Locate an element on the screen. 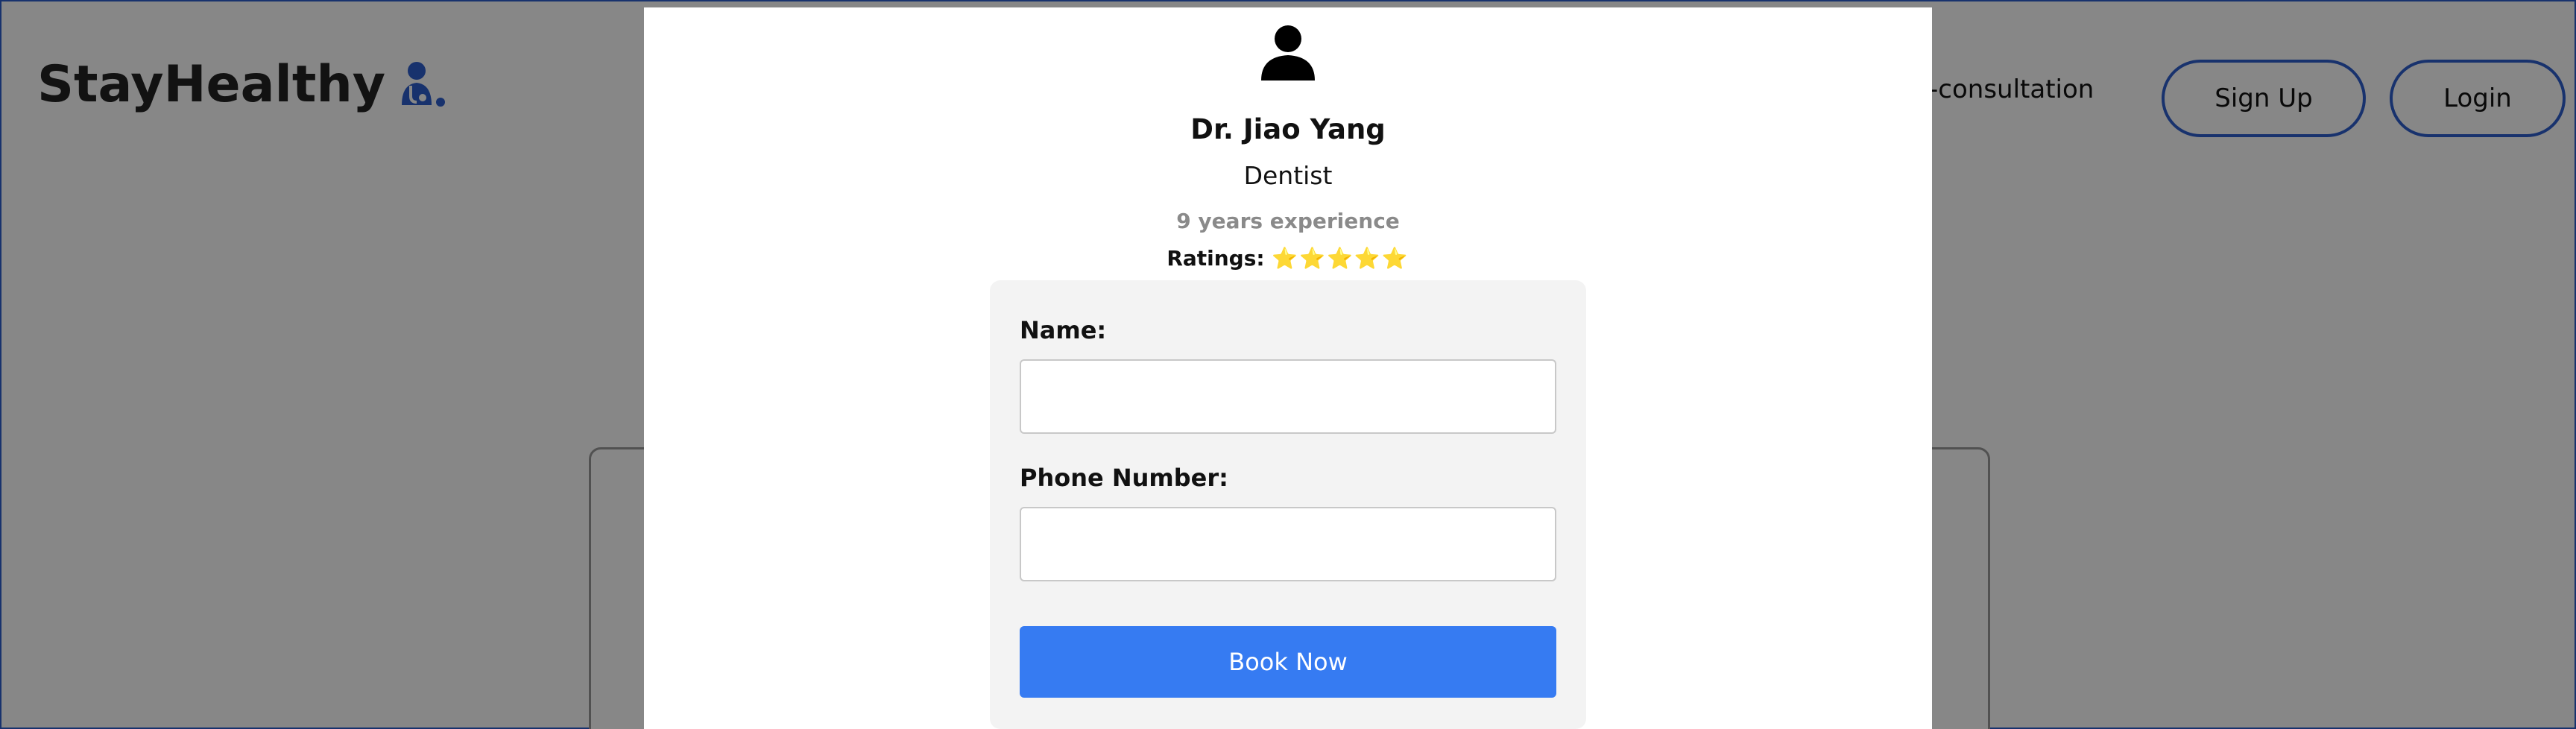 The width and height of the screenshot is (2576, 729). phone-label: Phone Number: is located at coordinates (1124, 478).